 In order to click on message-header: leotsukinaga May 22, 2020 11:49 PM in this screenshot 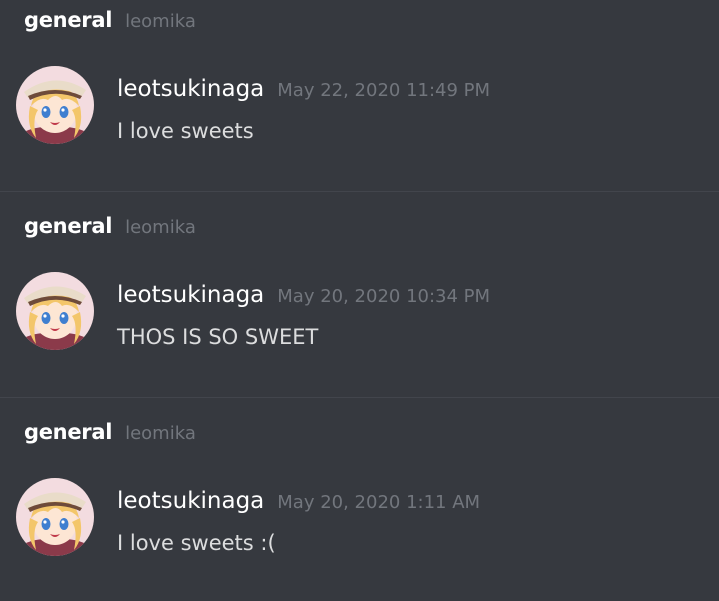, I will do `click(303, 89)`.